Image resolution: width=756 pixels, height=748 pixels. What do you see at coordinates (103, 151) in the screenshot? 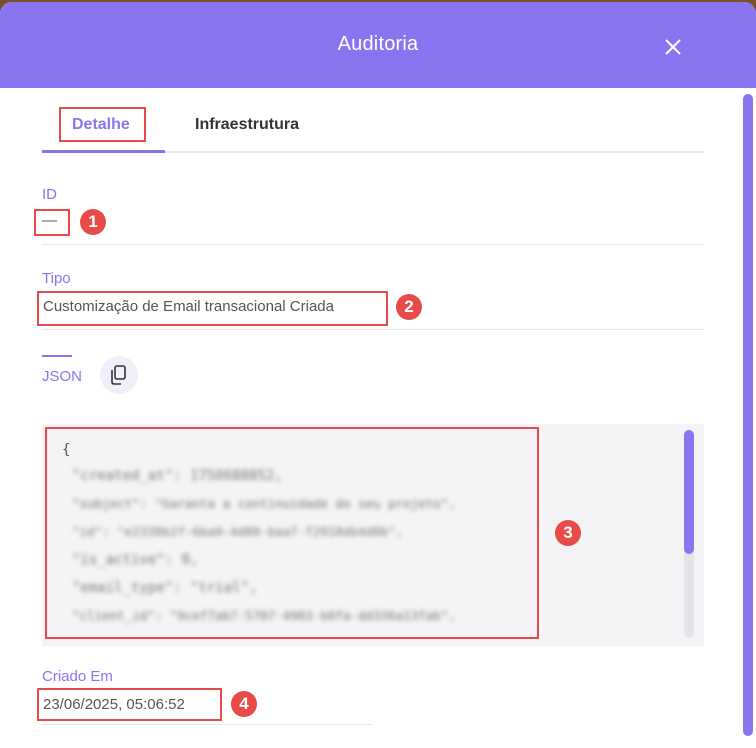
I see `active-tab-indicator` at bounding box center [103, 151].